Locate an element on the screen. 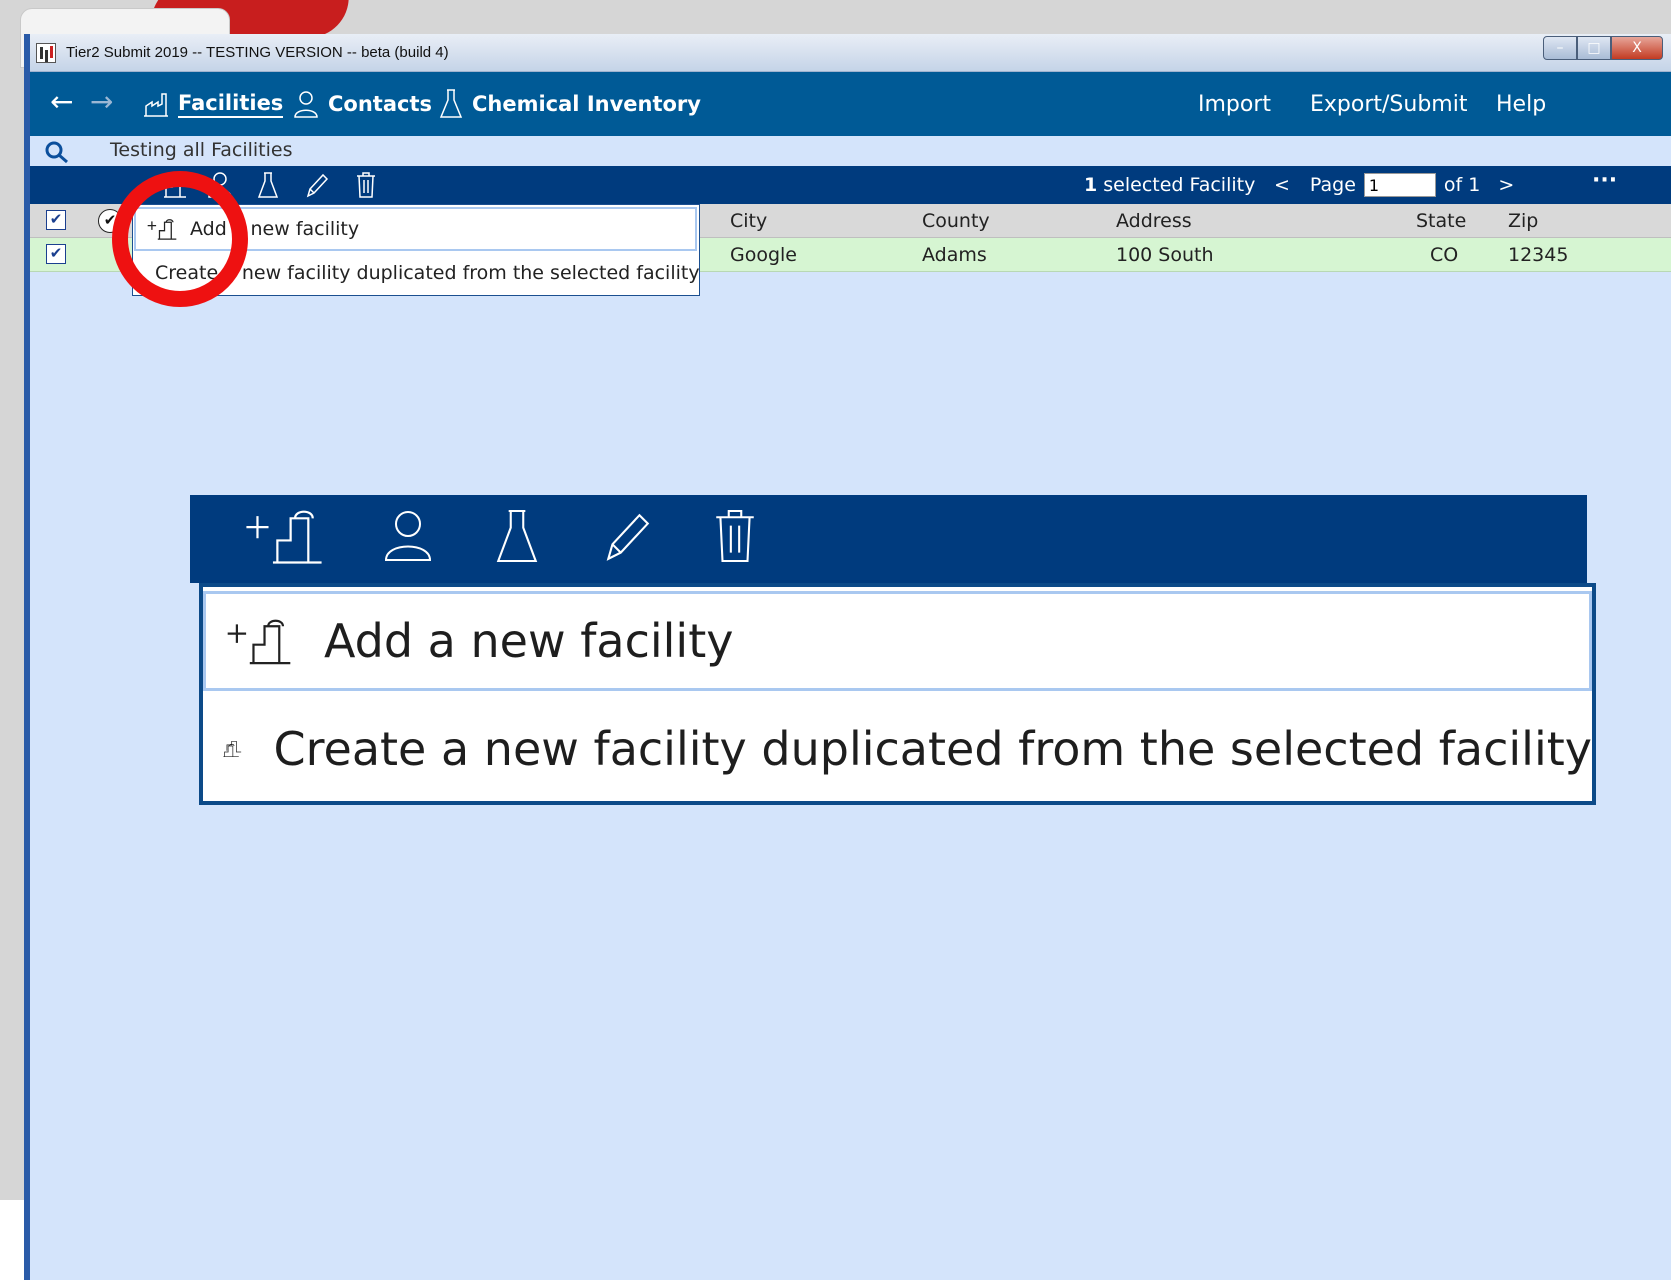  select-all-checkbox: ✔ is located at coordinates (56, 220).